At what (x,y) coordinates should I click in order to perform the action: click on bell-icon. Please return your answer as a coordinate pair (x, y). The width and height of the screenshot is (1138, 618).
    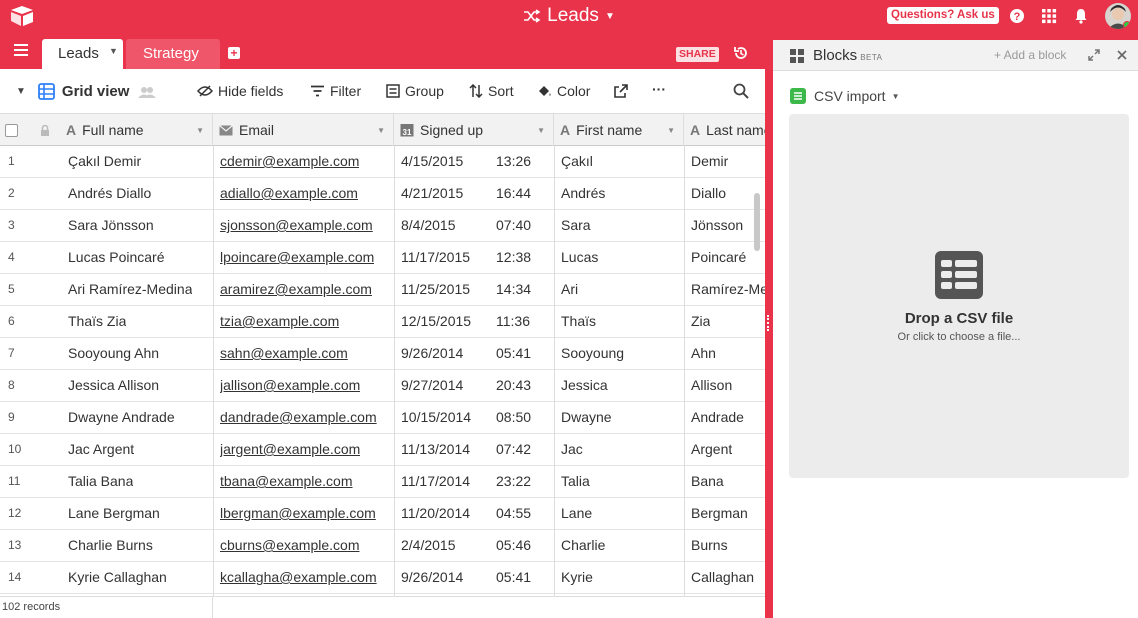
    Looking at the image, I should click on (1081, 16).